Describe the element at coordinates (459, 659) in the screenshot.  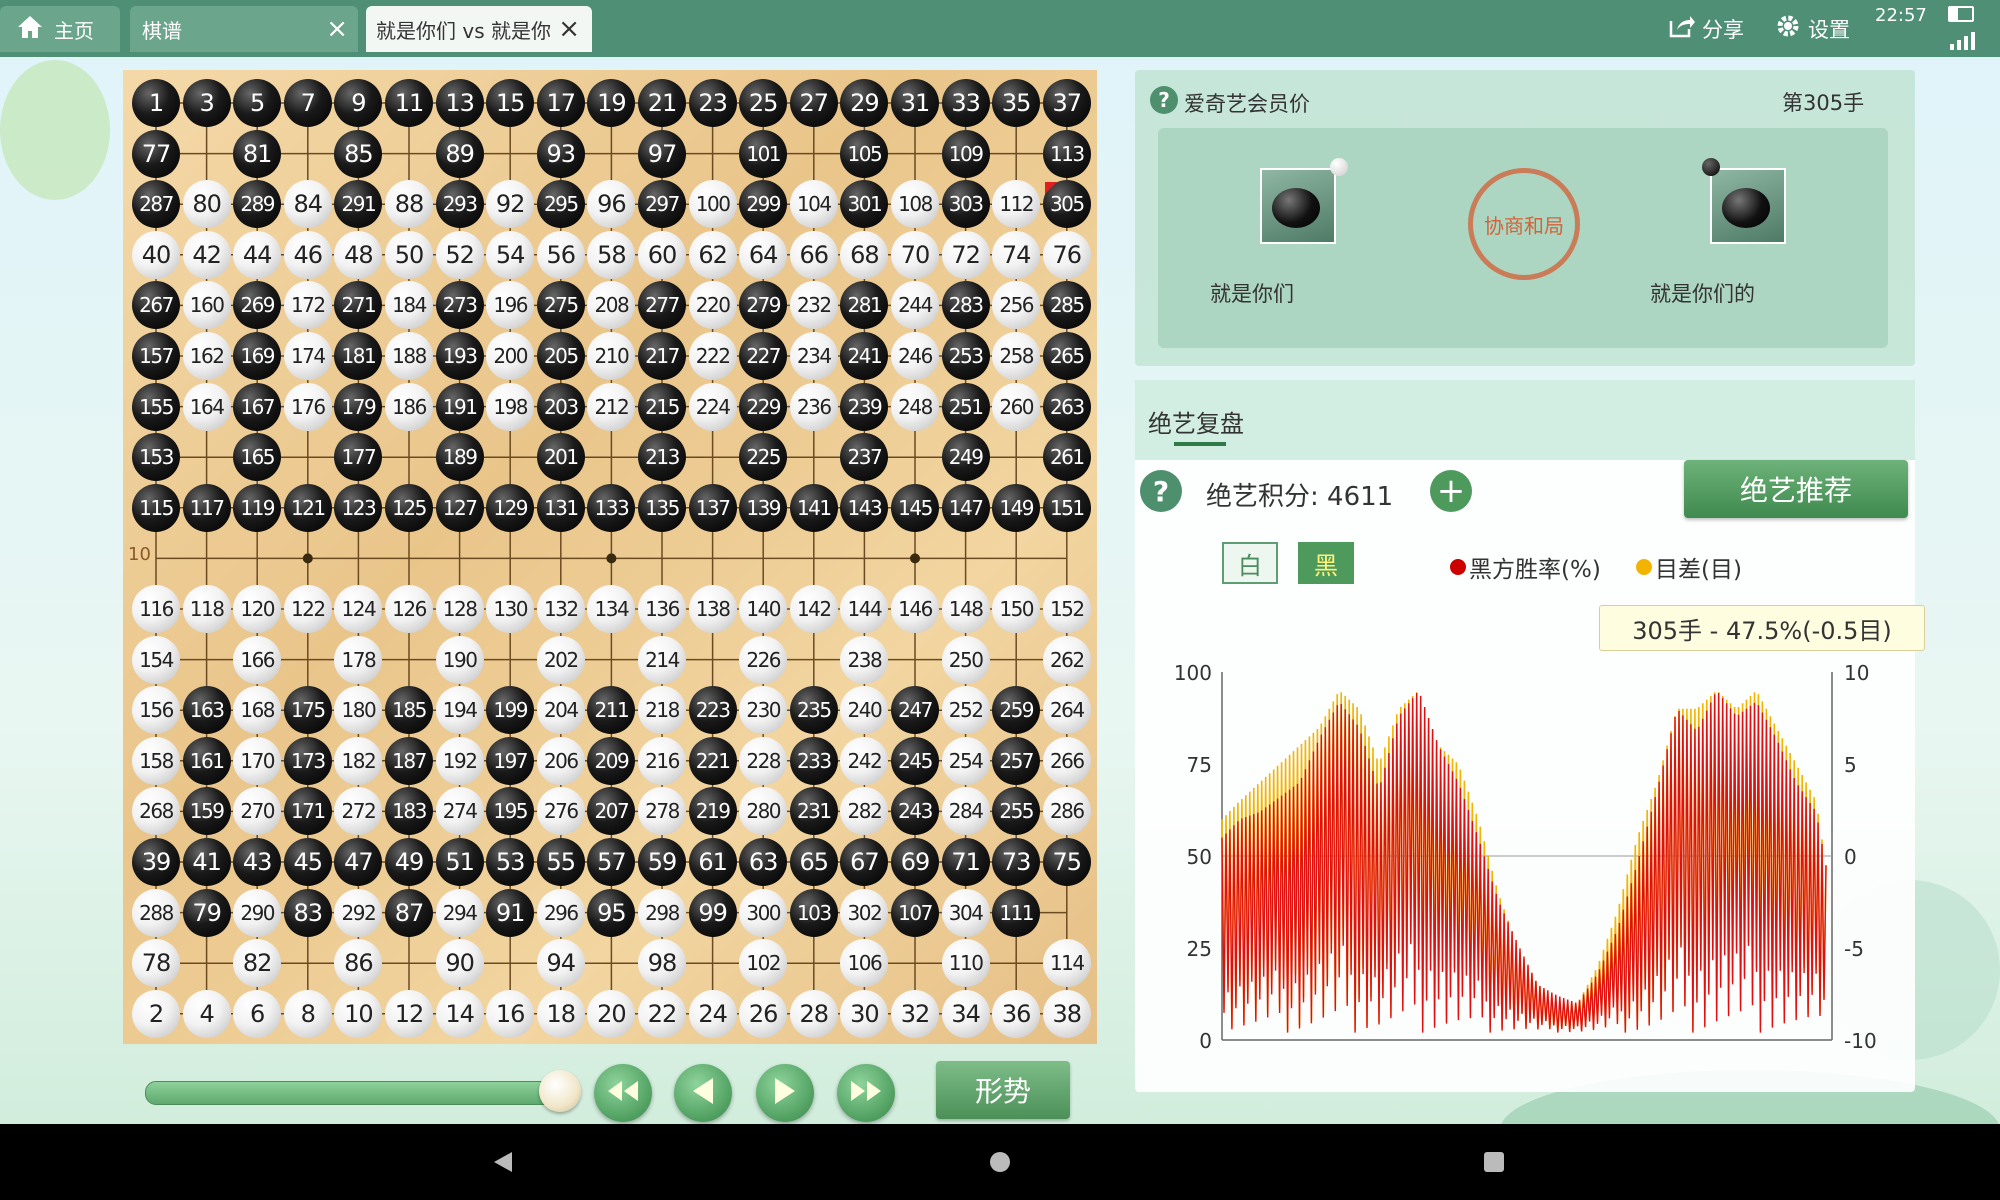
I see `white-stone: 190` at that location.